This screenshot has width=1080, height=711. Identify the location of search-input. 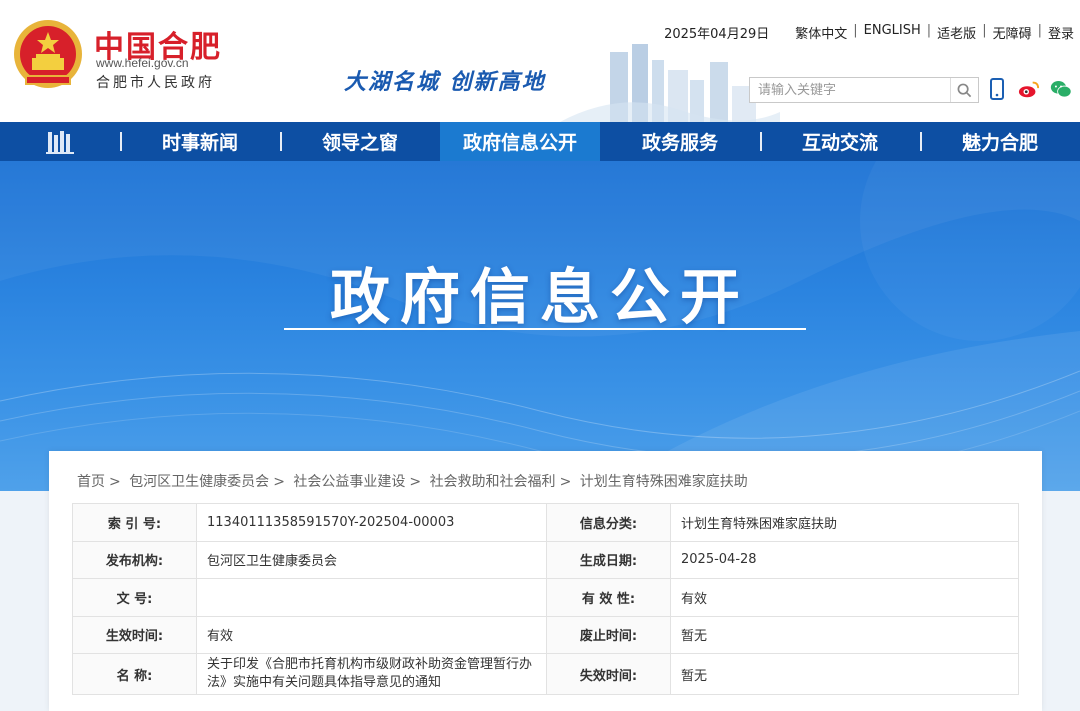
(848, 90).